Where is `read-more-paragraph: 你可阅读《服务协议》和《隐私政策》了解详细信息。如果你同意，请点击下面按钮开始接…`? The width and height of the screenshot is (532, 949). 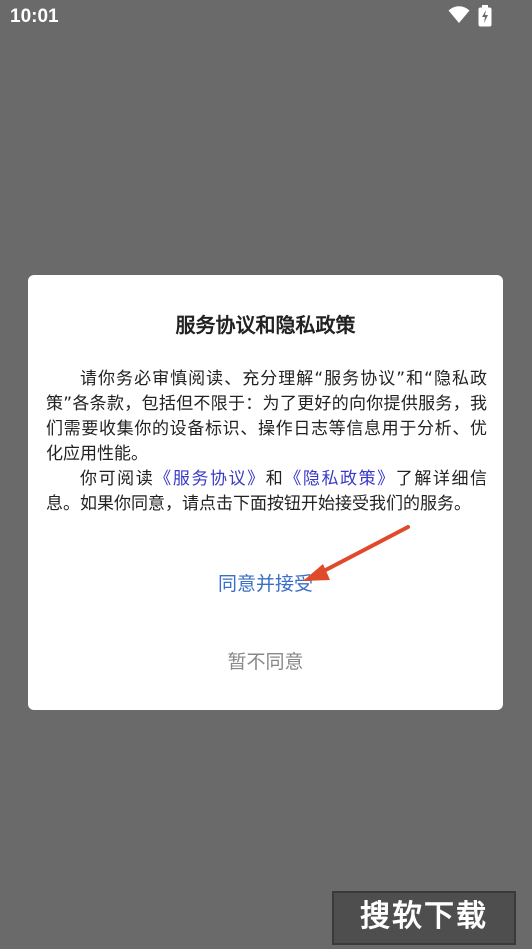 read-more-paragraph: 你可阅读《服务协议》和《隐私政策》了解详细信息。如果你同意，请点击下面按钮开始接… is located at coordinates (266, 492).